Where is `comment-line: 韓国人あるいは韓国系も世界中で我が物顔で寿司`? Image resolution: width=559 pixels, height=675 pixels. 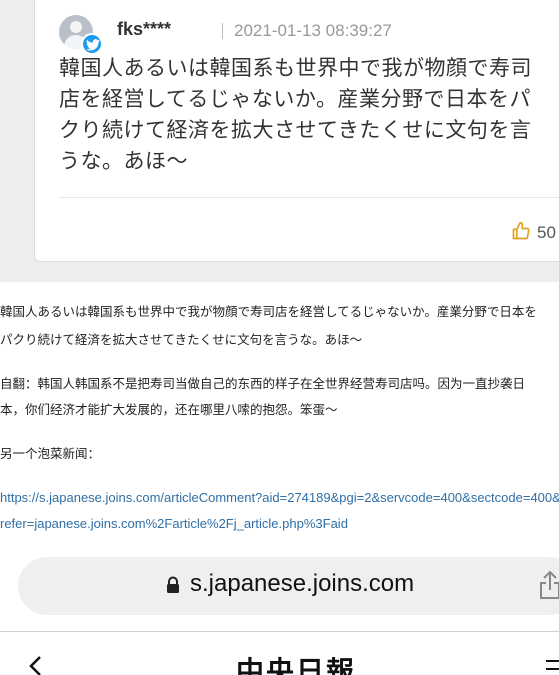
comment-line: 韓国人あるいは韓国系も世界中で我が物顔で寿司 is located at coordinates (295, 68).